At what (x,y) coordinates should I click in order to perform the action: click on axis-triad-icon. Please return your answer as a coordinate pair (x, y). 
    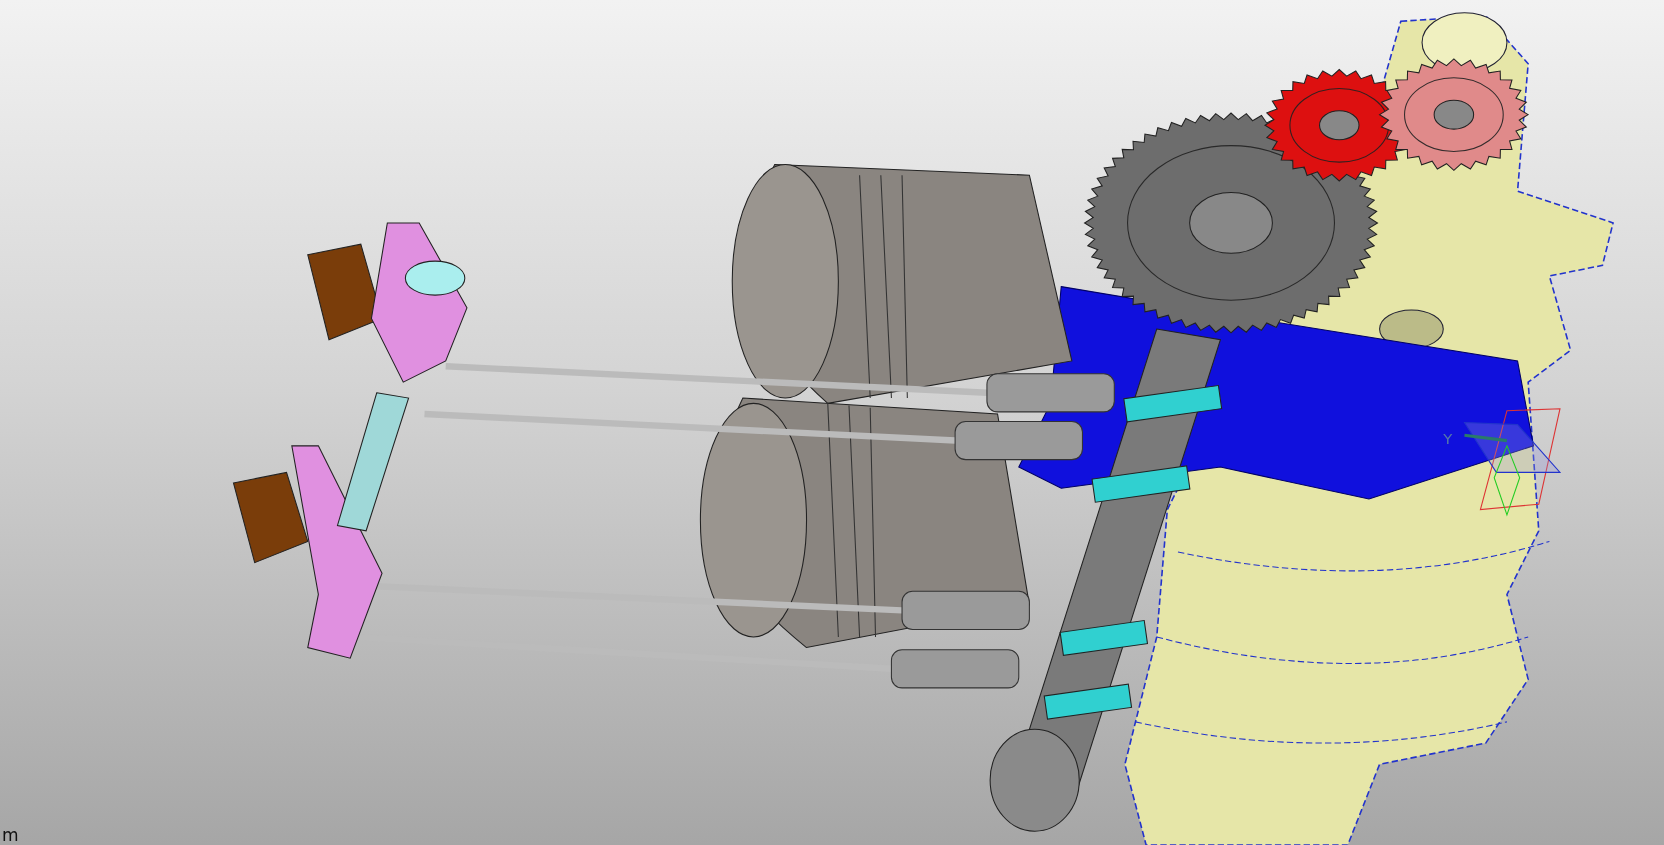
    Looking at the image, I should click on (1512, 462).